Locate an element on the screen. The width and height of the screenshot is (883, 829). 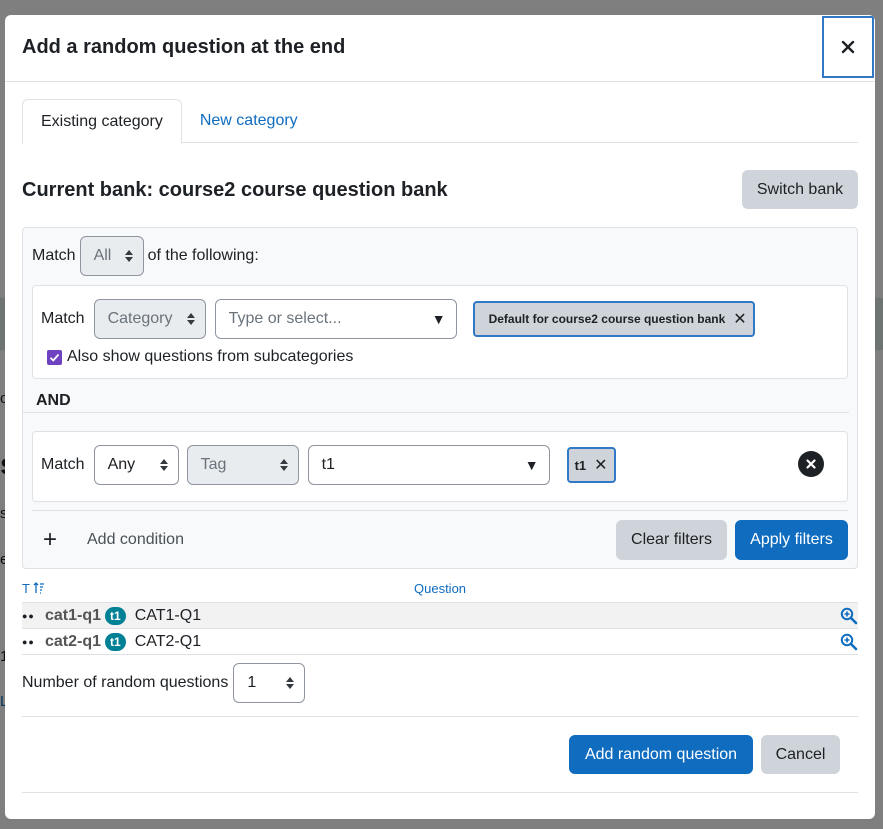
close-icon is located at coordinates (848, 47).